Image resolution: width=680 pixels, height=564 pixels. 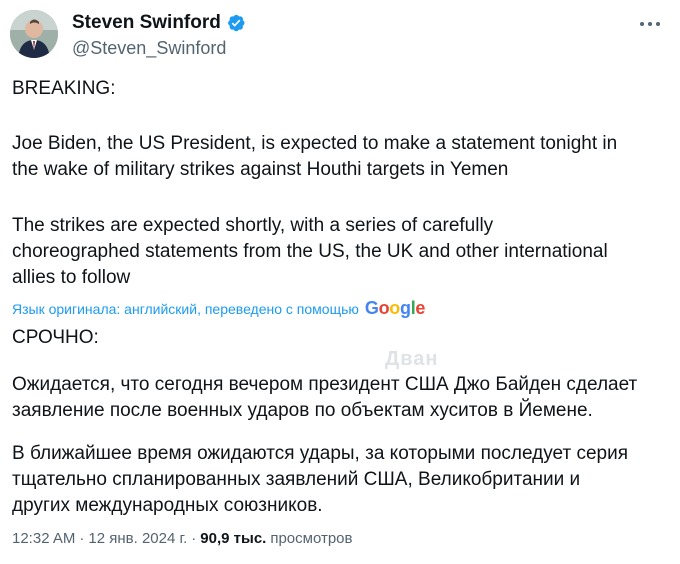 What do you see at coordinates (167, 505) in the screenshot?
I see `translated-p2-line-3: других международных союзников.` at bounding box center [167, 505].